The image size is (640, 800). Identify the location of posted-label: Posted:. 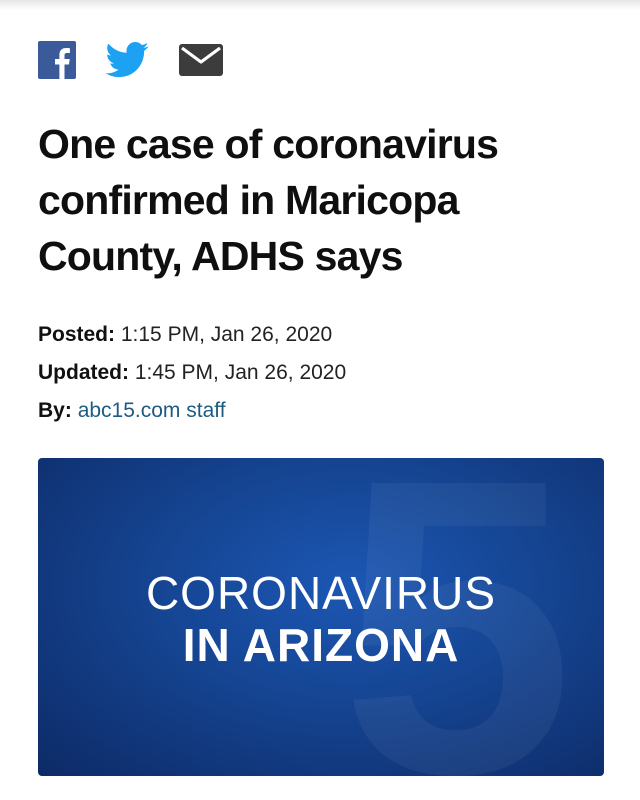
(77, 334).